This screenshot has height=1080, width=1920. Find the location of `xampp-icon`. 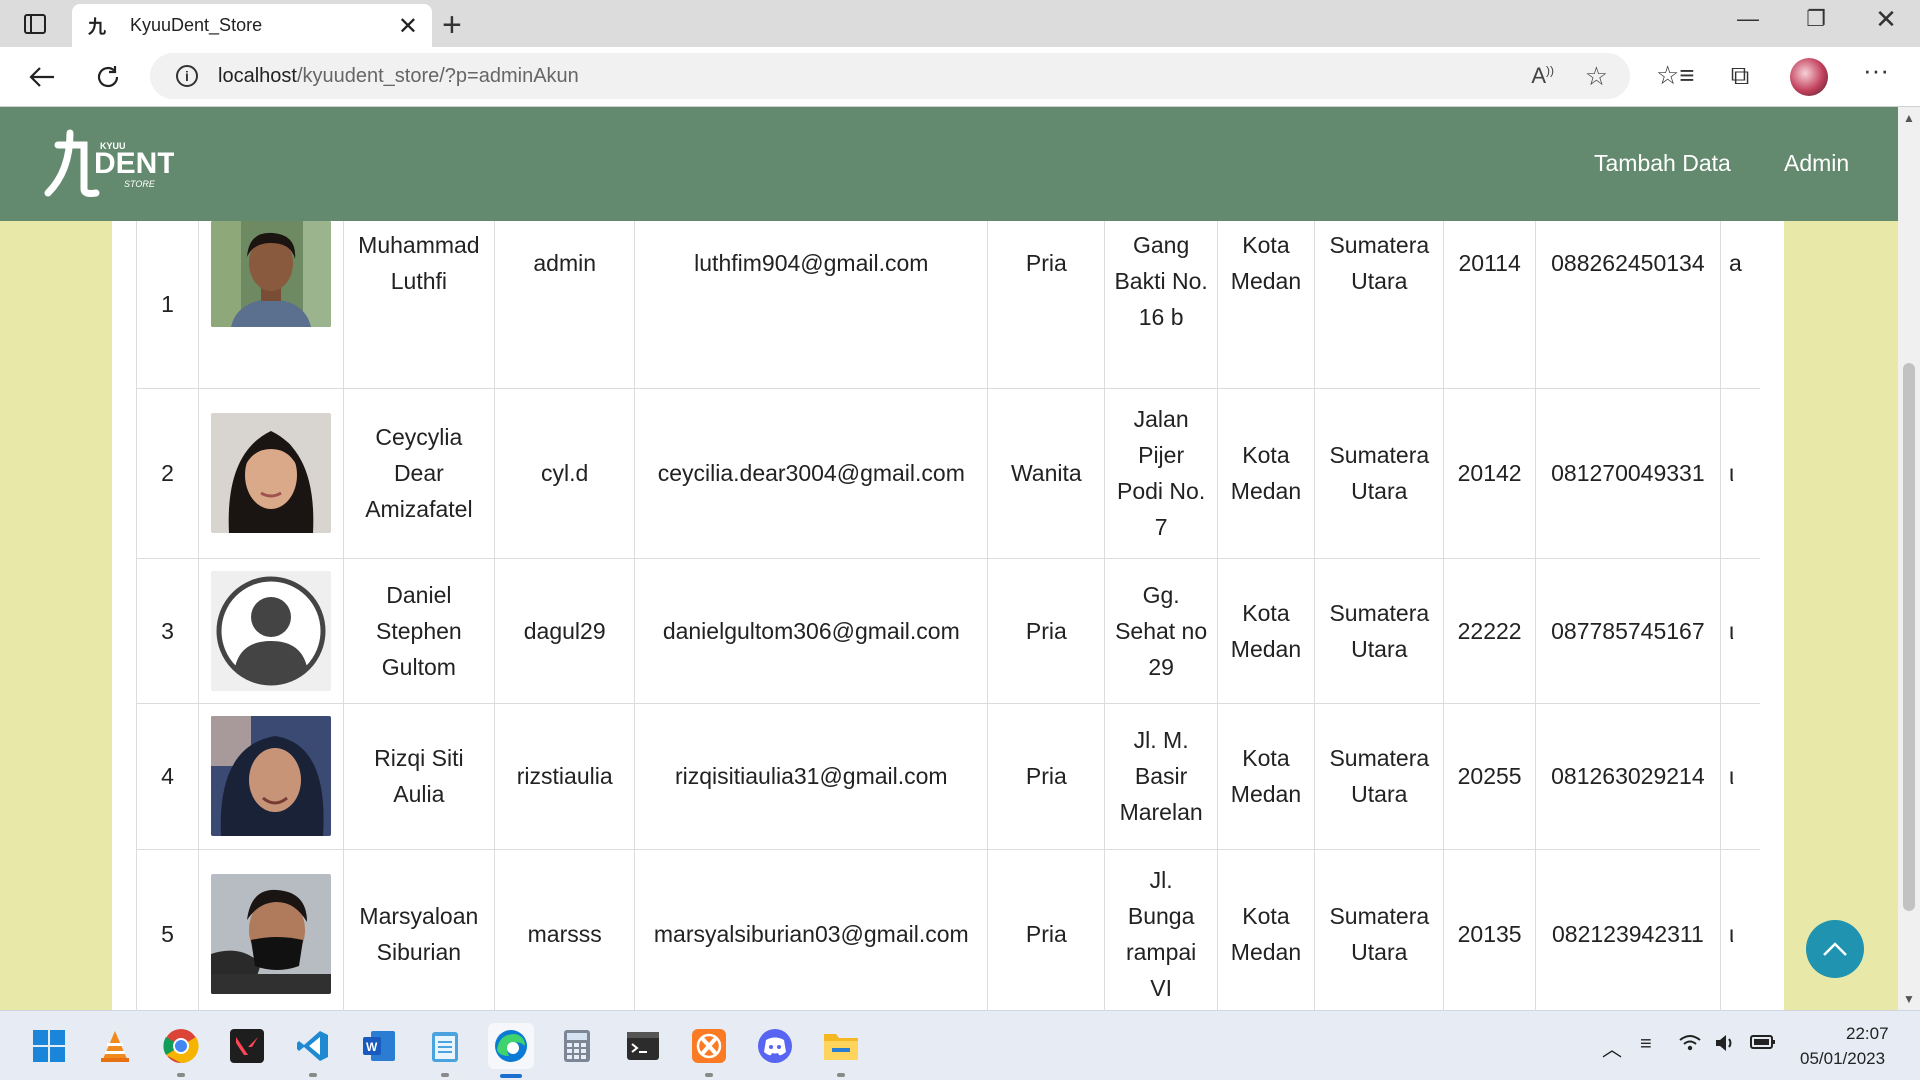

xampp-icon is located at coordinates (709, 1050).